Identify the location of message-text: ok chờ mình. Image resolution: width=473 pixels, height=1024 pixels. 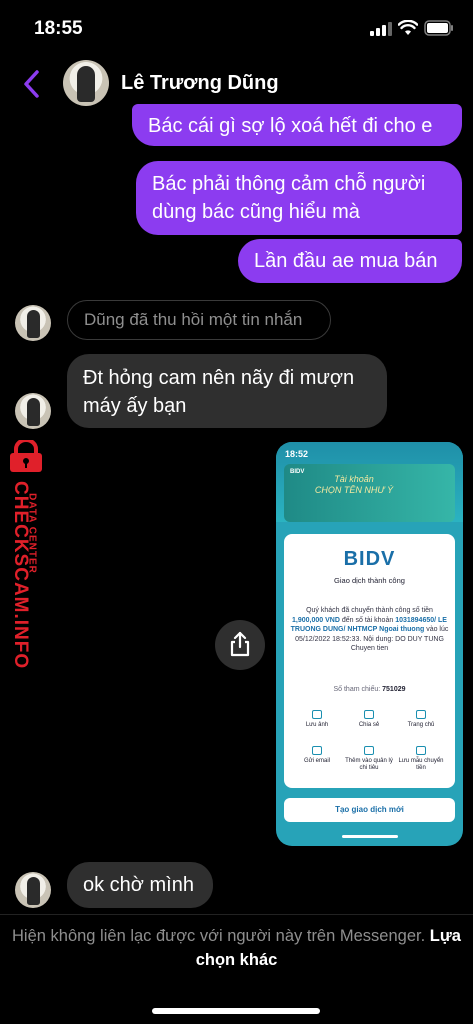
(138, 885).